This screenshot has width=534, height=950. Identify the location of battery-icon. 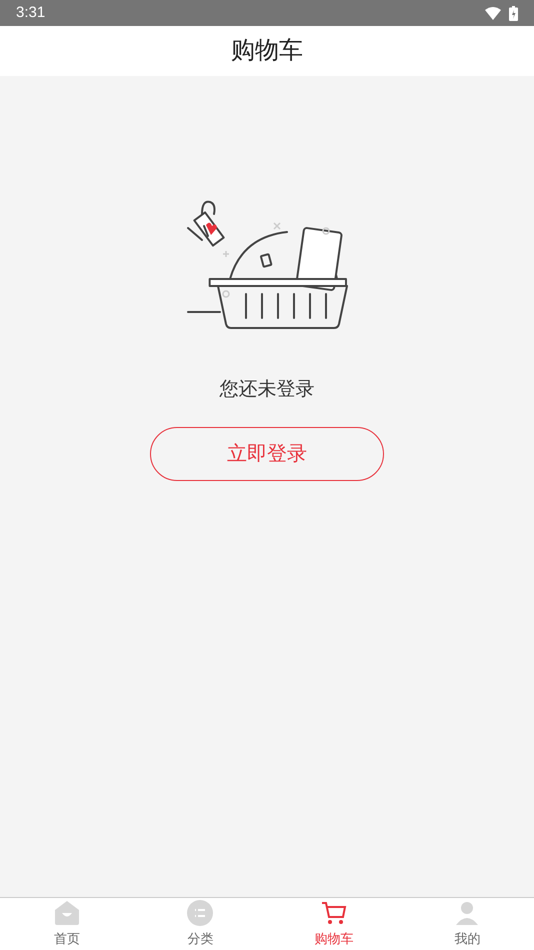
(513, 13).